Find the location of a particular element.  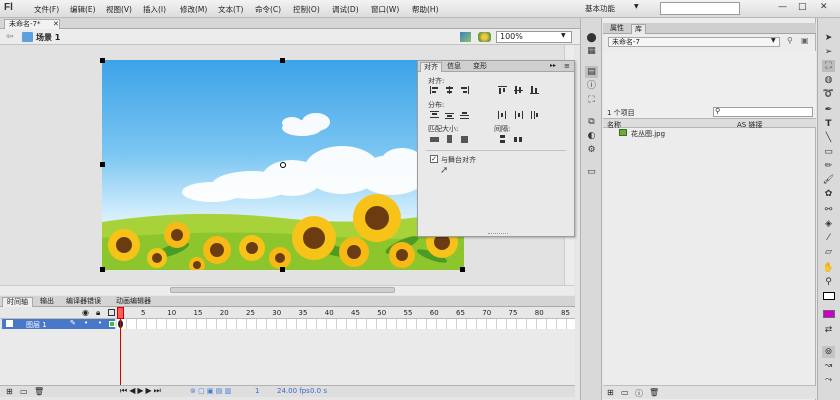

tab-motion-editor: 动画编辑器 is located at coordinates (133, 302).